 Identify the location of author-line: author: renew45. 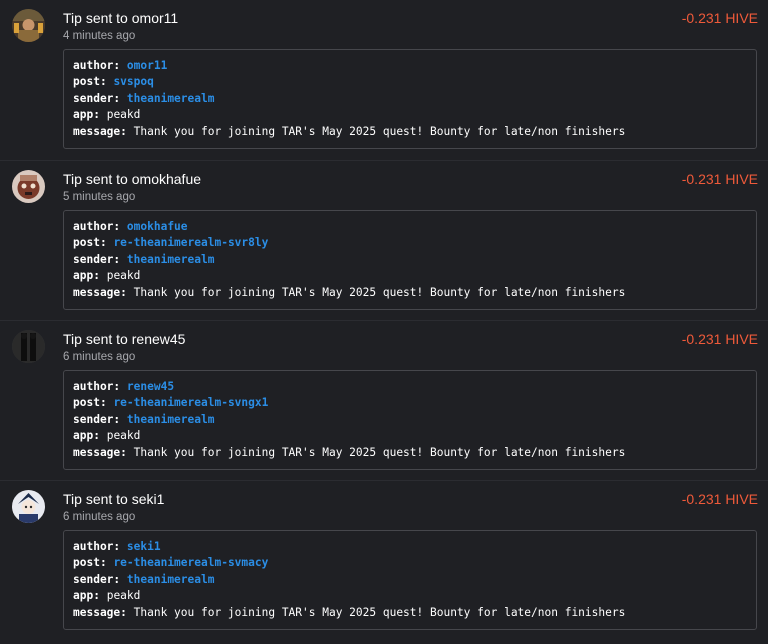
(410, 387).